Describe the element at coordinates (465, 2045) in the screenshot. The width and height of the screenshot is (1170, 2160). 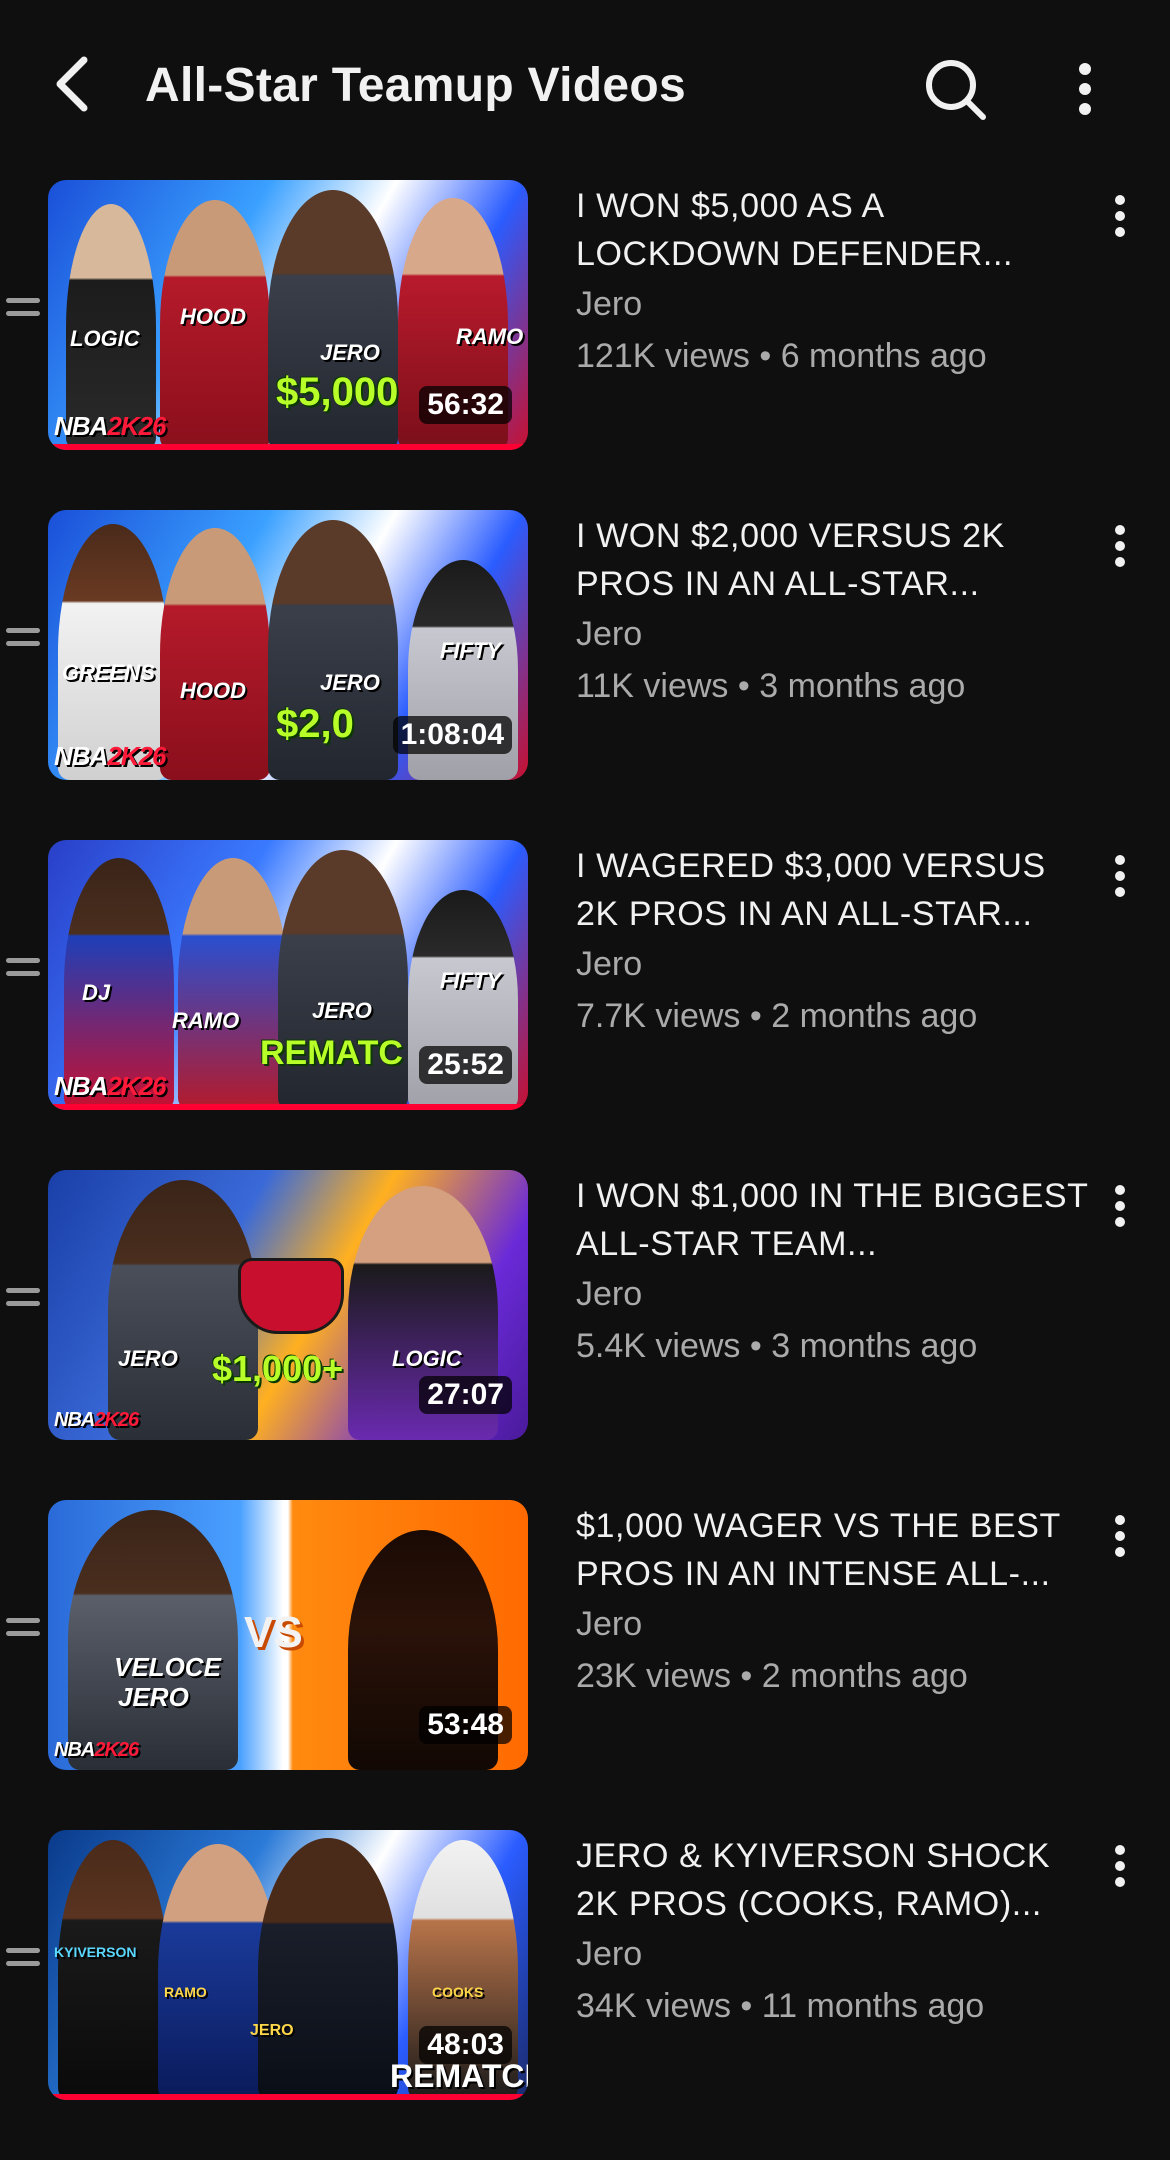
I see `duration-badge: 48:03` at that location.